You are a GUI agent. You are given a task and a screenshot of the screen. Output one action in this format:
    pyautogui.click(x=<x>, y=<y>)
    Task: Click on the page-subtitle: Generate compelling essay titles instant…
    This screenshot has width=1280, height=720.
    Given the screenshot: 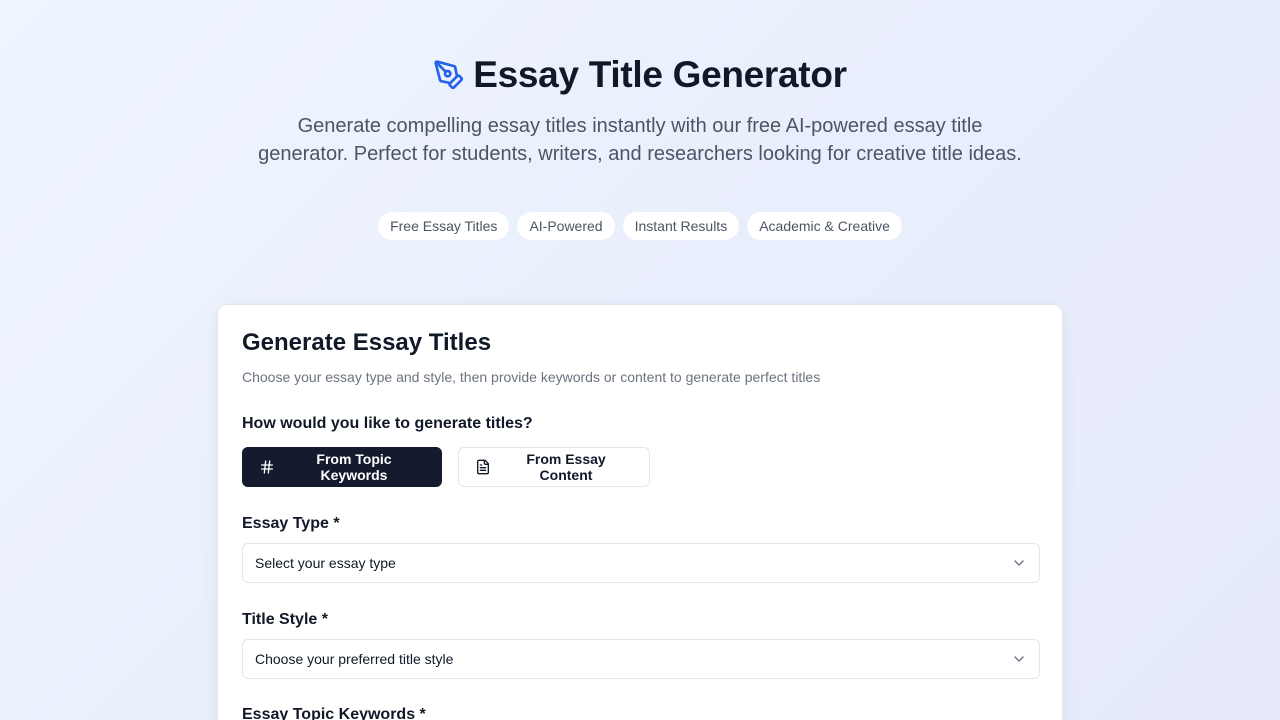 What is the action you would take?
    pyautogui.click(x=640, y=140)
    